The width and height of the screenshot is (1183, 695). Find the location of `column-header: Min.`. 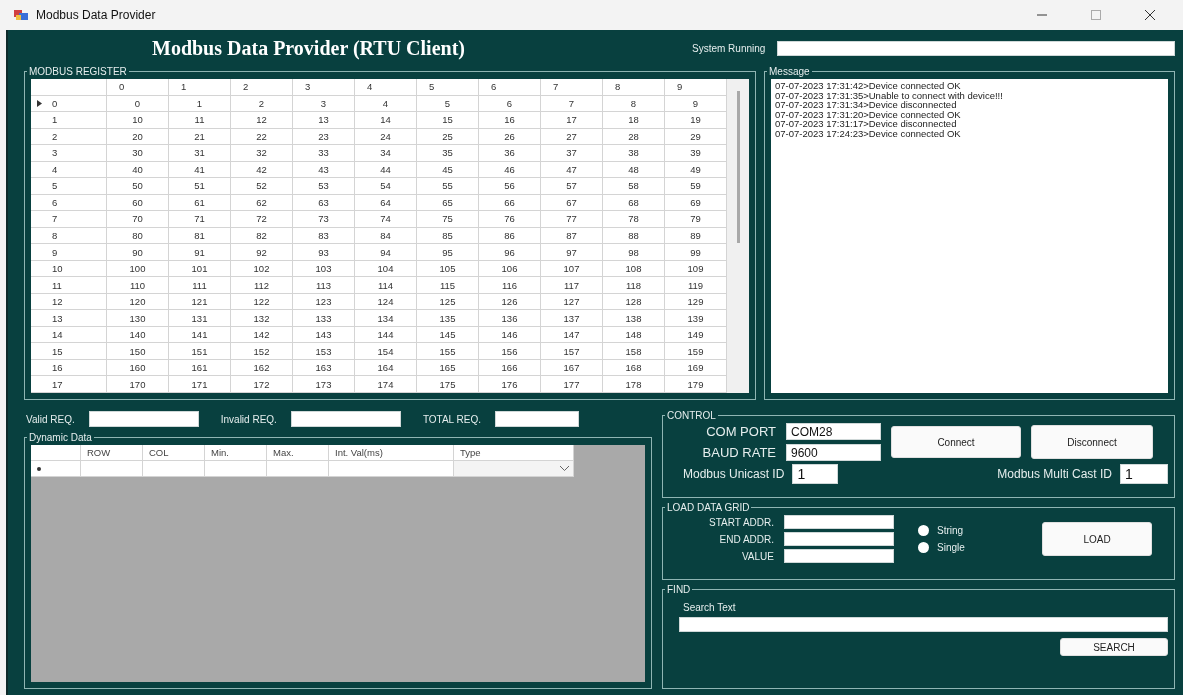

column-header: Min. is located at coordinates (236, 453).